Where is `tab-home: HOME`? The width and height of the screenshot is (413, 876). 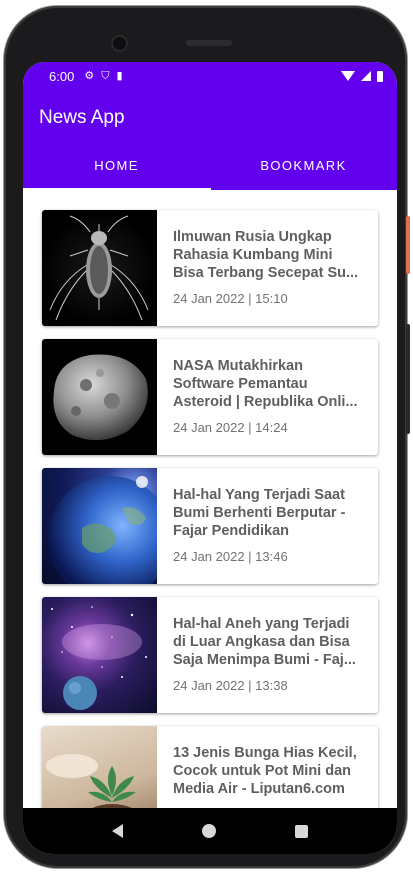 tab-home: HOME is located at coordinates (116, 168).